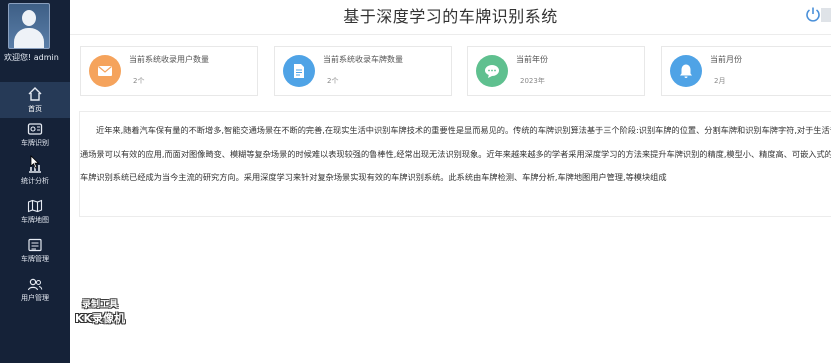 This screenshot has width=831, height=363. What do you see at coordinates (29, 18) in the screenshot?
I see `avatar-head` at bounding box center [29, 18].